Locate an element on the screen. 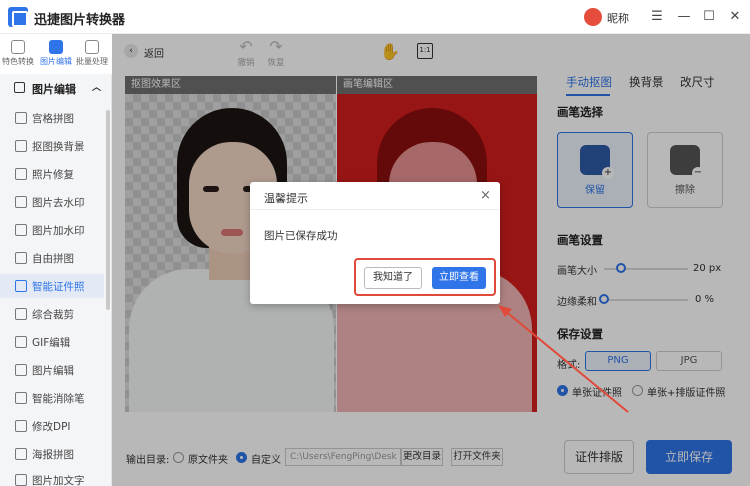  dialog-title: 温馨提示 is located at coordinates (286, 198).